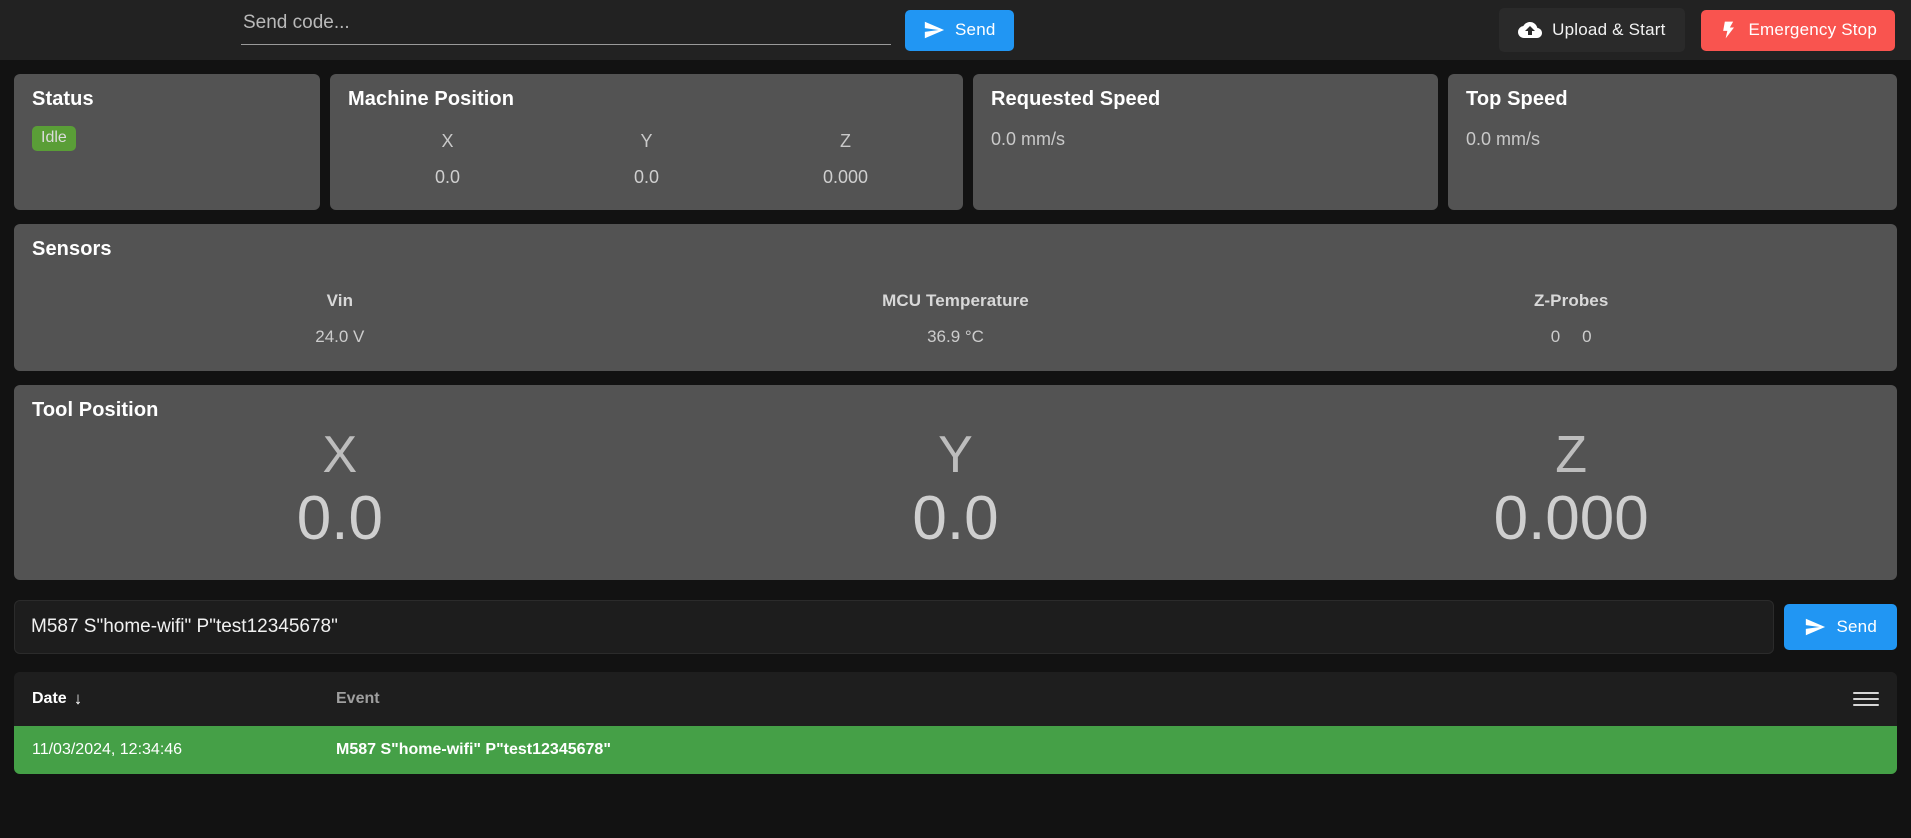 The image size is (1911, 838). Describe the element at coordinates (1866, 698) in the screenshot. I see `hamburger-menu-icon` at that location.